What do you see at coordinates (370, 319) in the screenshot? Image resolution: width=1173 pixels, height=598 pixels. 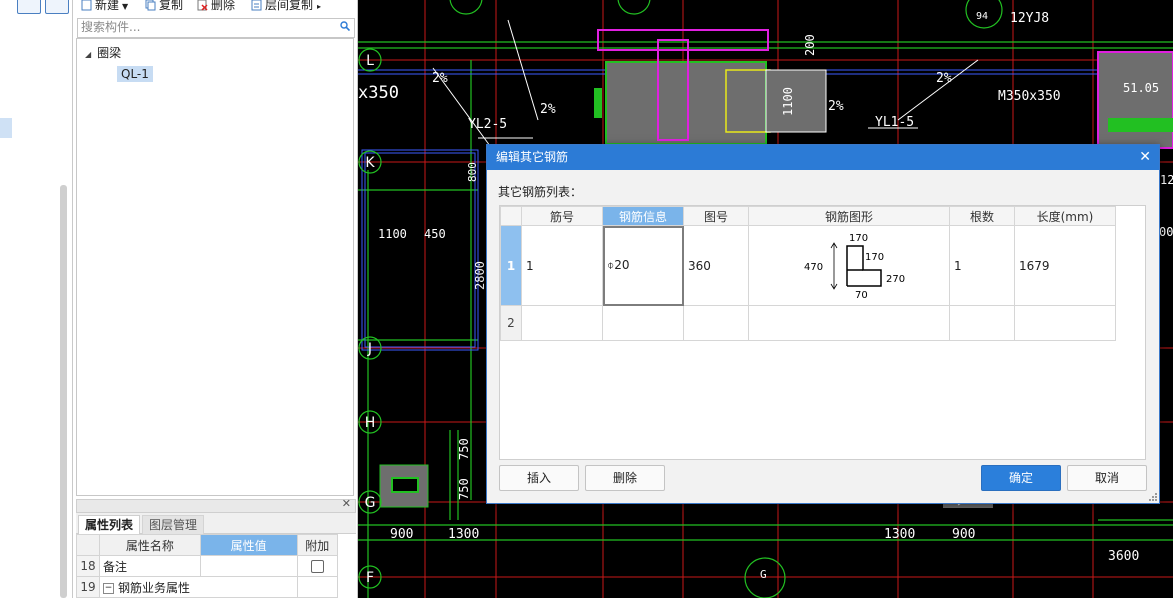 I see `axis-letters: L K J H G F` at bounding box center [370, 319].